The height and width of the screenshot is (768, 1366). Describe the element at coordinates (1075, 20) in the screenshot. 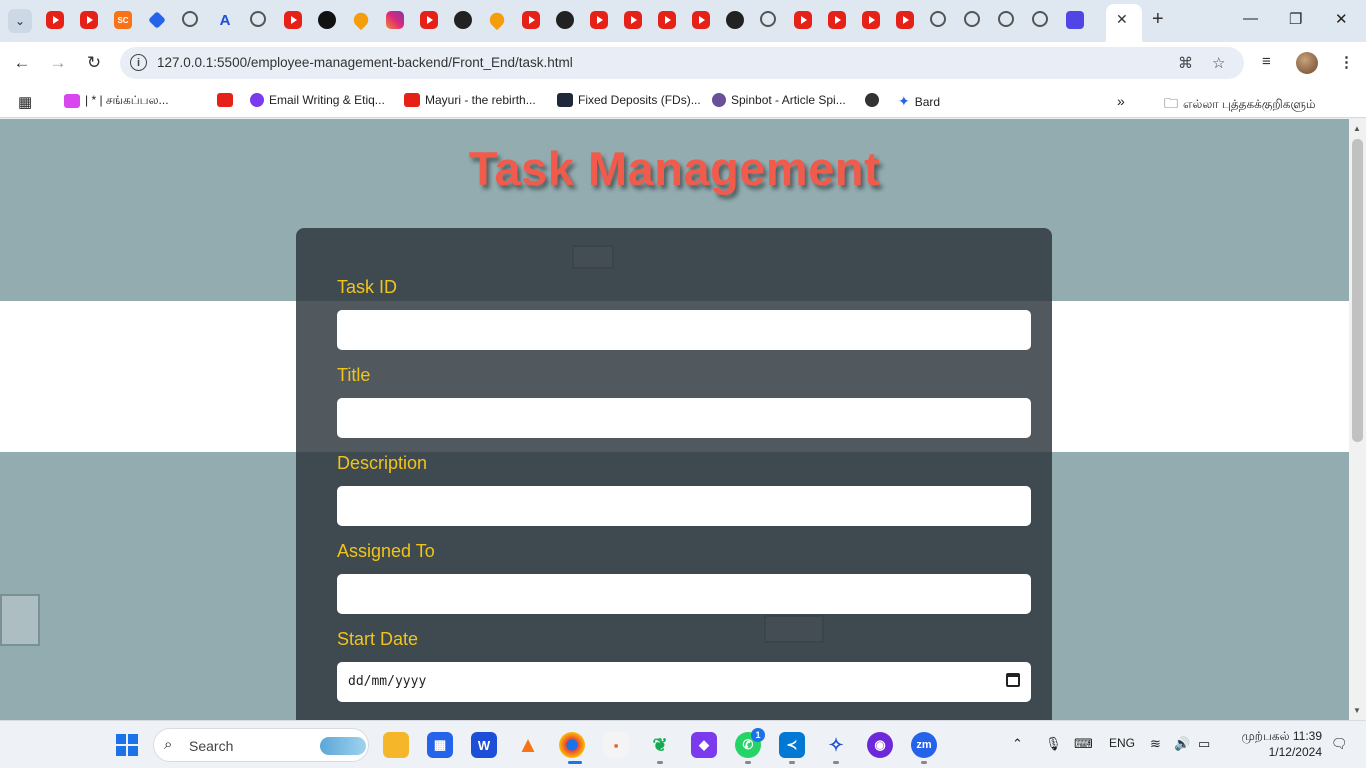

I see `list-icon` at that location.